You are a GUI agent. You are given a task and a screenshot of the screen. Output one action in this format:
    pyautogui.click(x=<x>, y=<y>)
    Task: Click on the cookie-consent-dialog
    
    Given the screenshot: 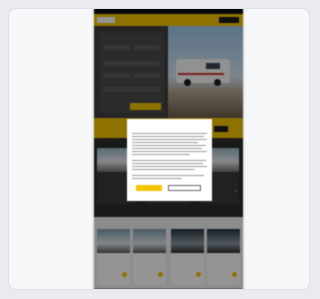 What is the action you would take?
    pyautogui.click(x=169, y=160)
    